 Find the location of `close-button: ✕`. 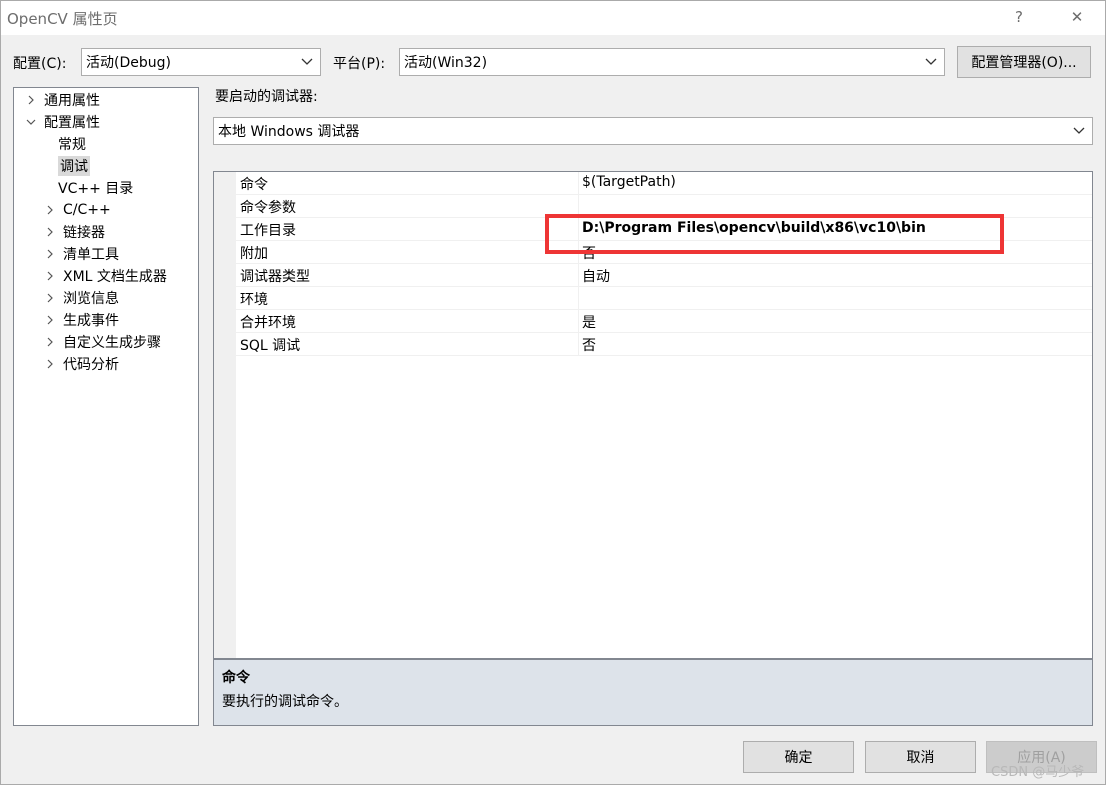

close-button: ✕ is located at coordinates (1077, 17).